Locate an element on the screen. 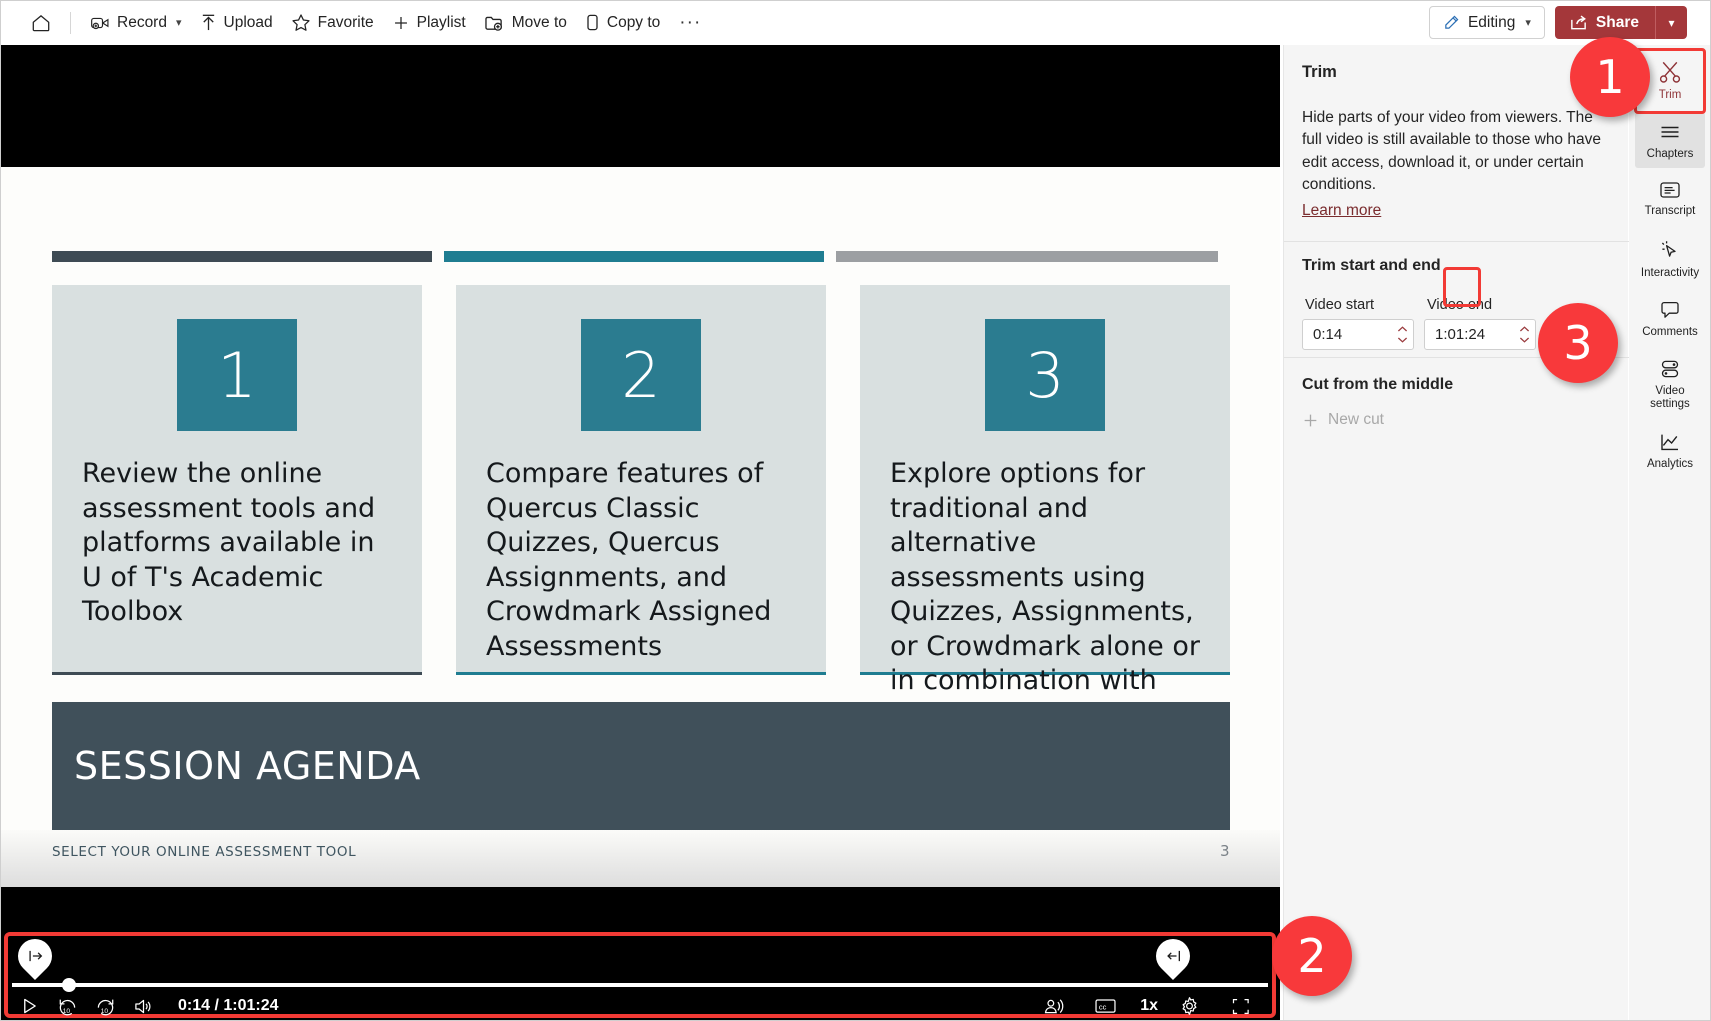  copy-to-button: Copy to is located at coordinates (622, 23).